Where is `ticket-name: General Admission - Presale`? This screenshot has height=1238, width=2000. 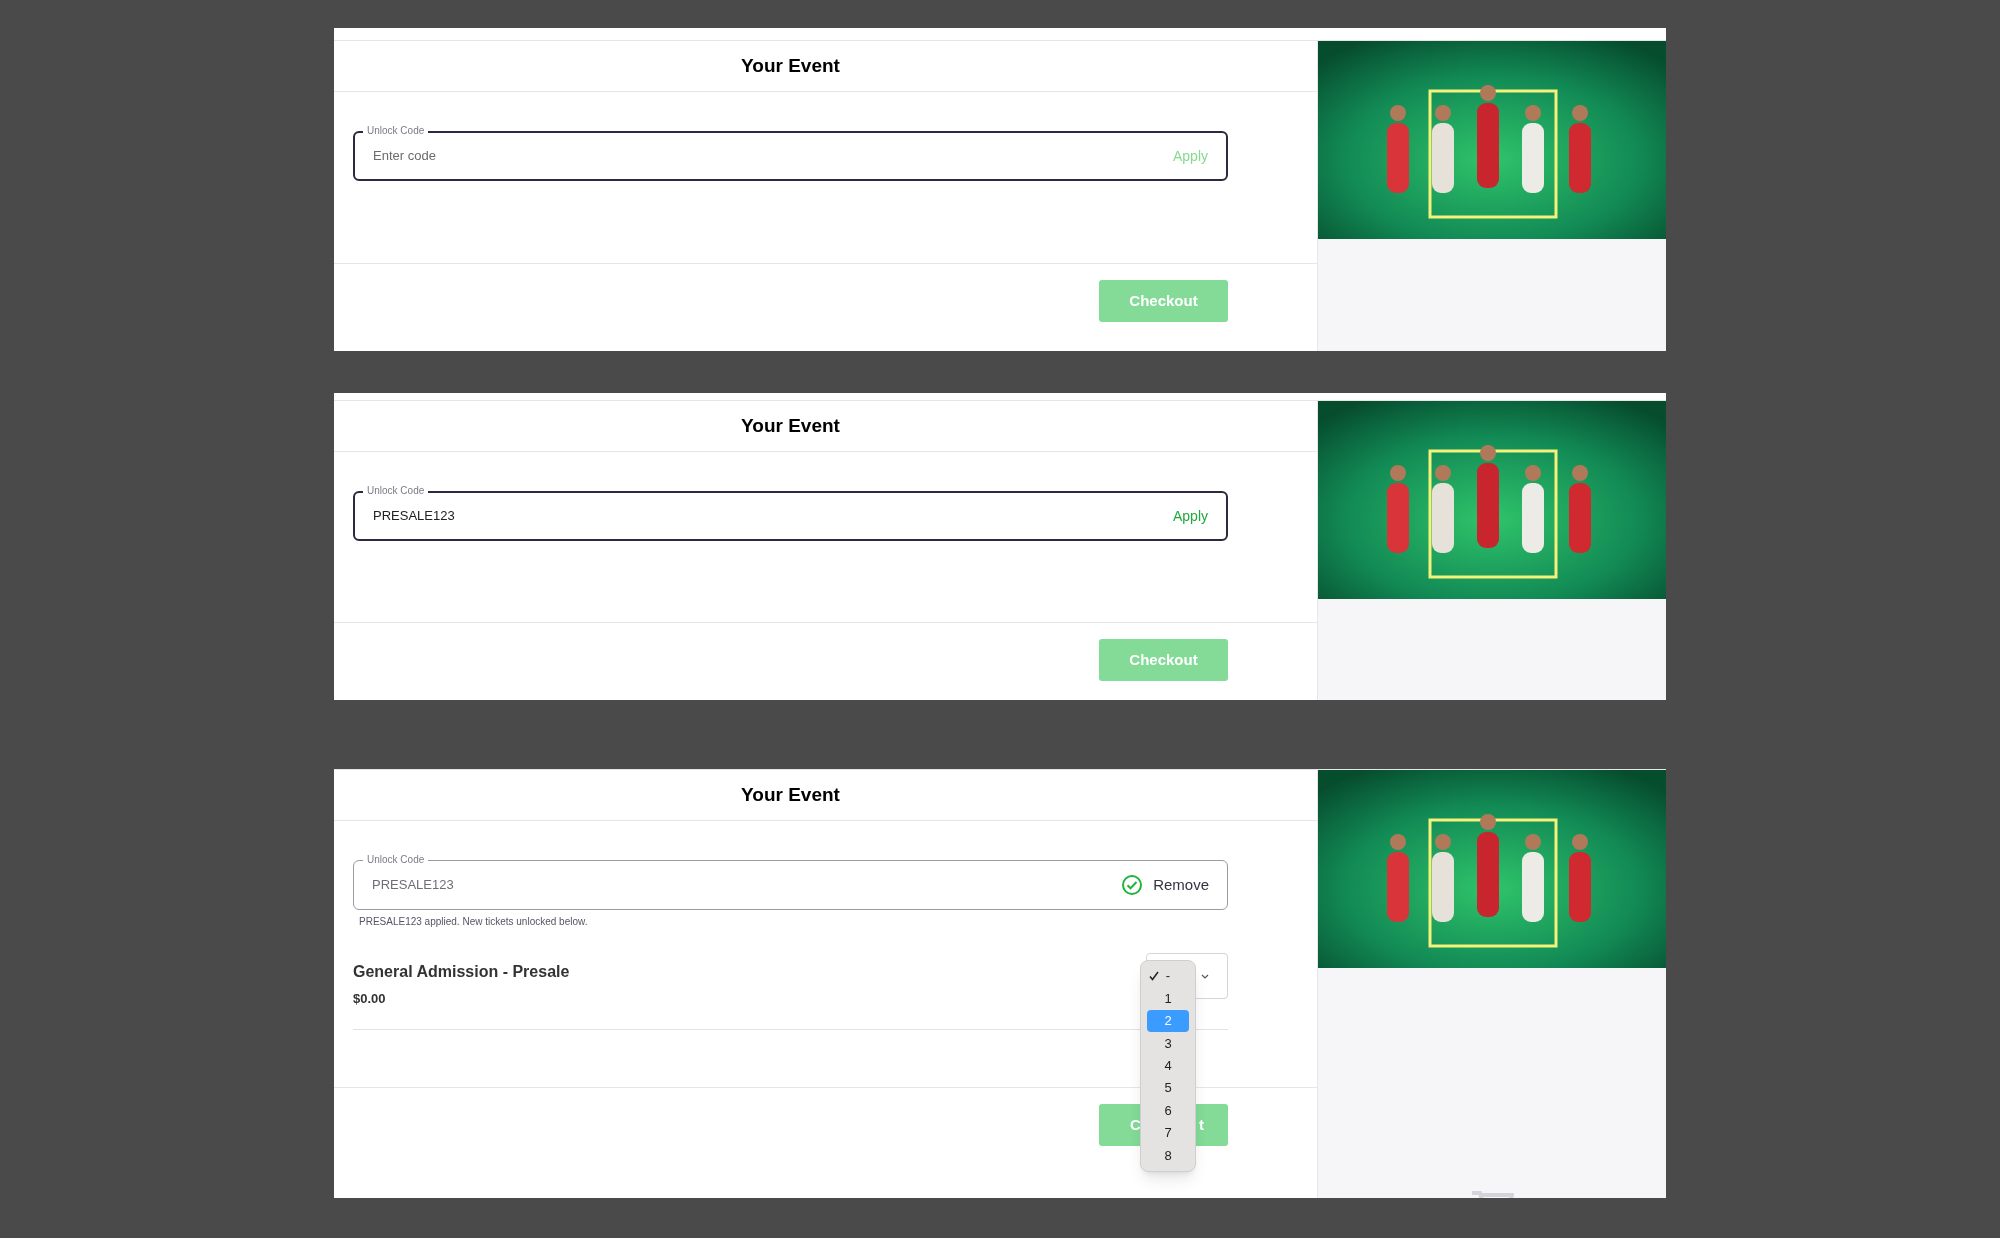
ticket-name: General Admission - Presale is located at coordinates (461, 972).